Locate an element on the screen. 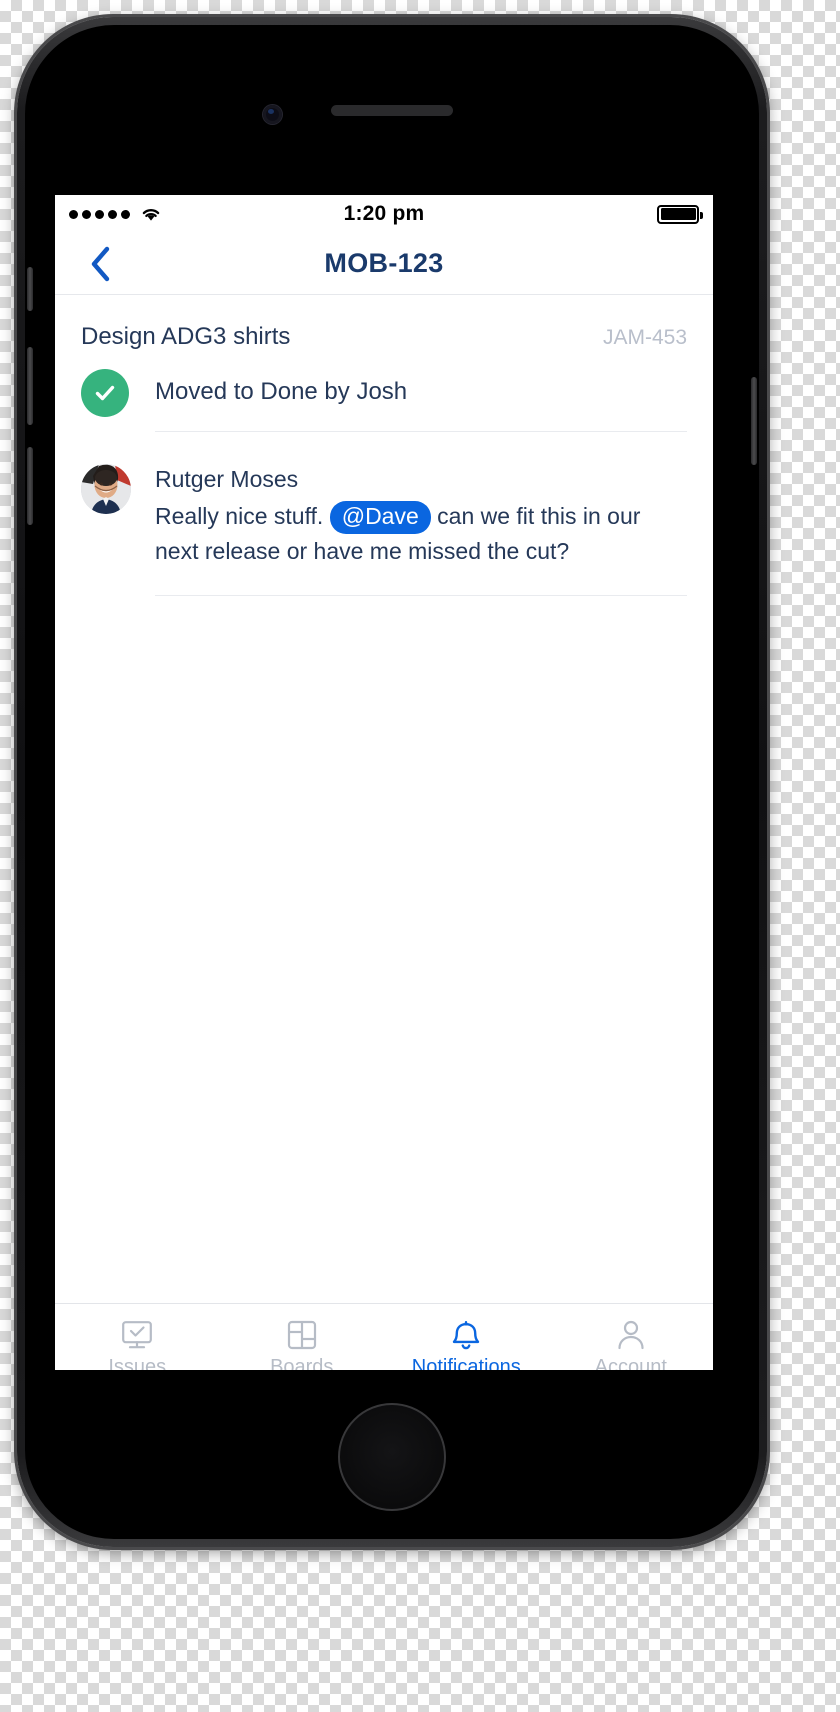  wifi-icon is located at coordinates (151, 214).